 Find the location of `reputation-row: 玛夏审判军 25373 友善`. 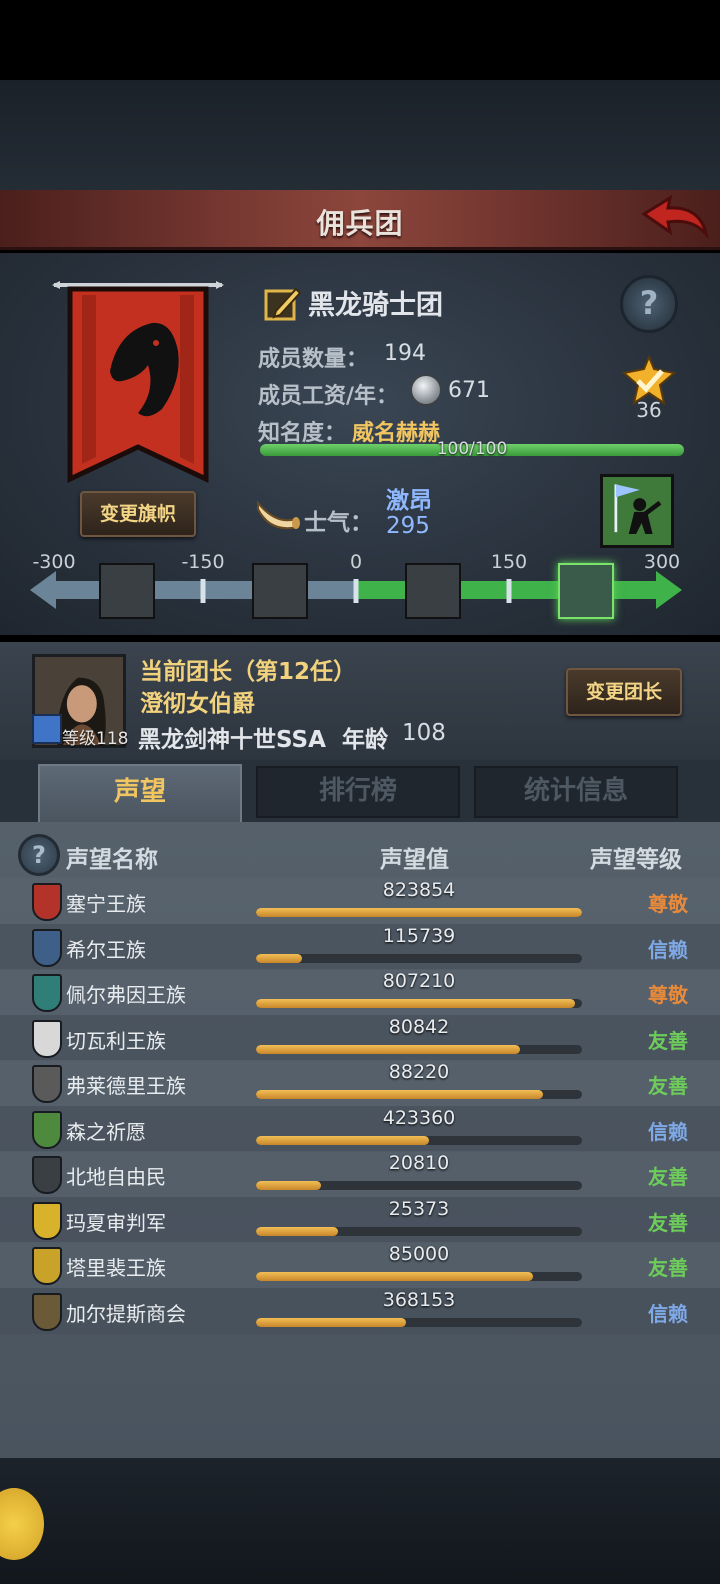

reputation-row: 玛夏审判军 25373 友善 is located at coordinates (360, 1219).